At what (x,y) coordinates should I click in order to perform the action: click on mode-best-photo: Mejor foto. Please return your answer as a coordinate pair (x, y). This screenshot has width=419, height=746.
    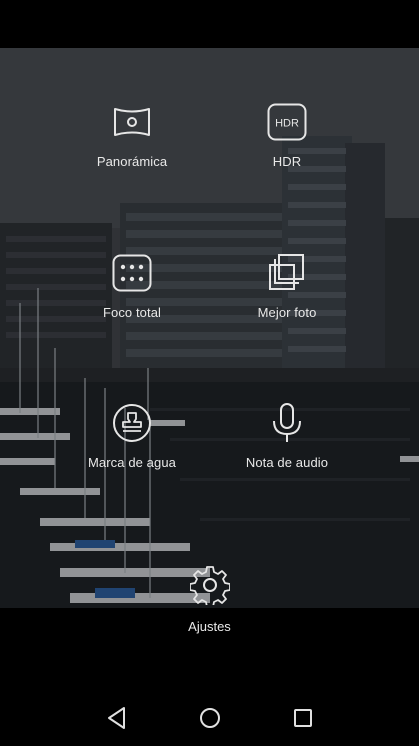
    Looking at the image, I should click on (287, 286).